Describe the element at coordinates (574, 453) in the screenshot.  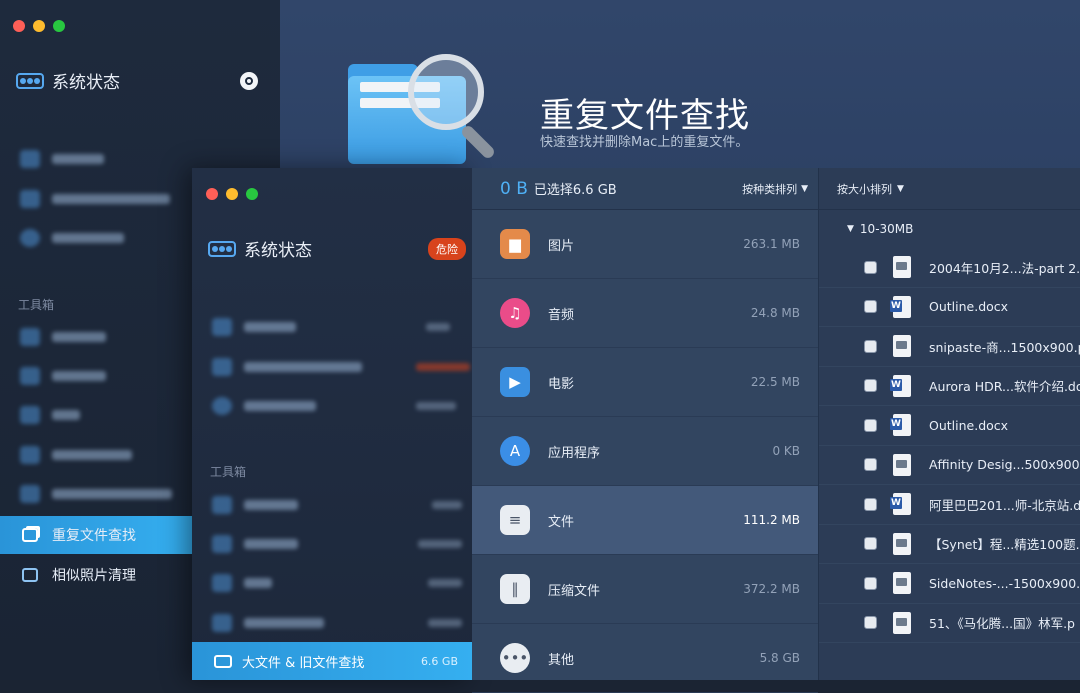
I see `category-name: 应用程序` at that location.